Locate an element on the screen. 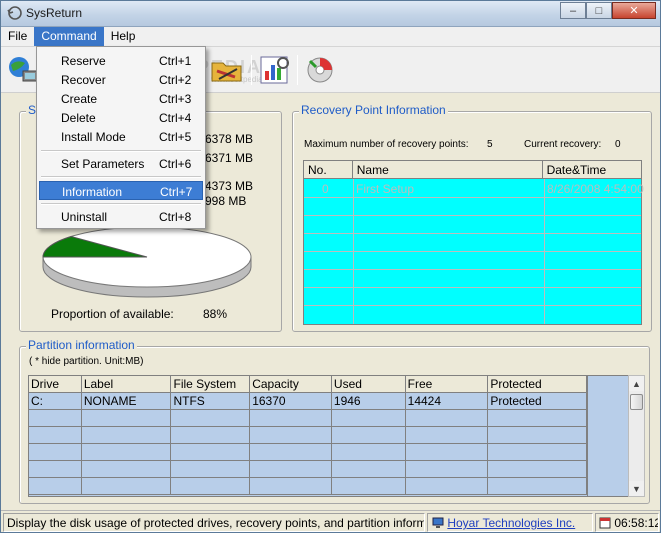 This screenshot has height=533, width=661. monitor-icon is located at coordinates (438, 522).